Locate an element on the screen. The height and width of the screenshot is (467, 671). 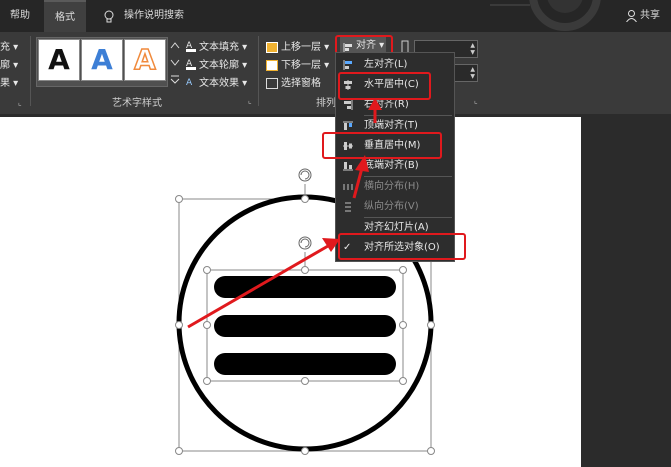
annotation-arrows is located at coordinates (284, 213).